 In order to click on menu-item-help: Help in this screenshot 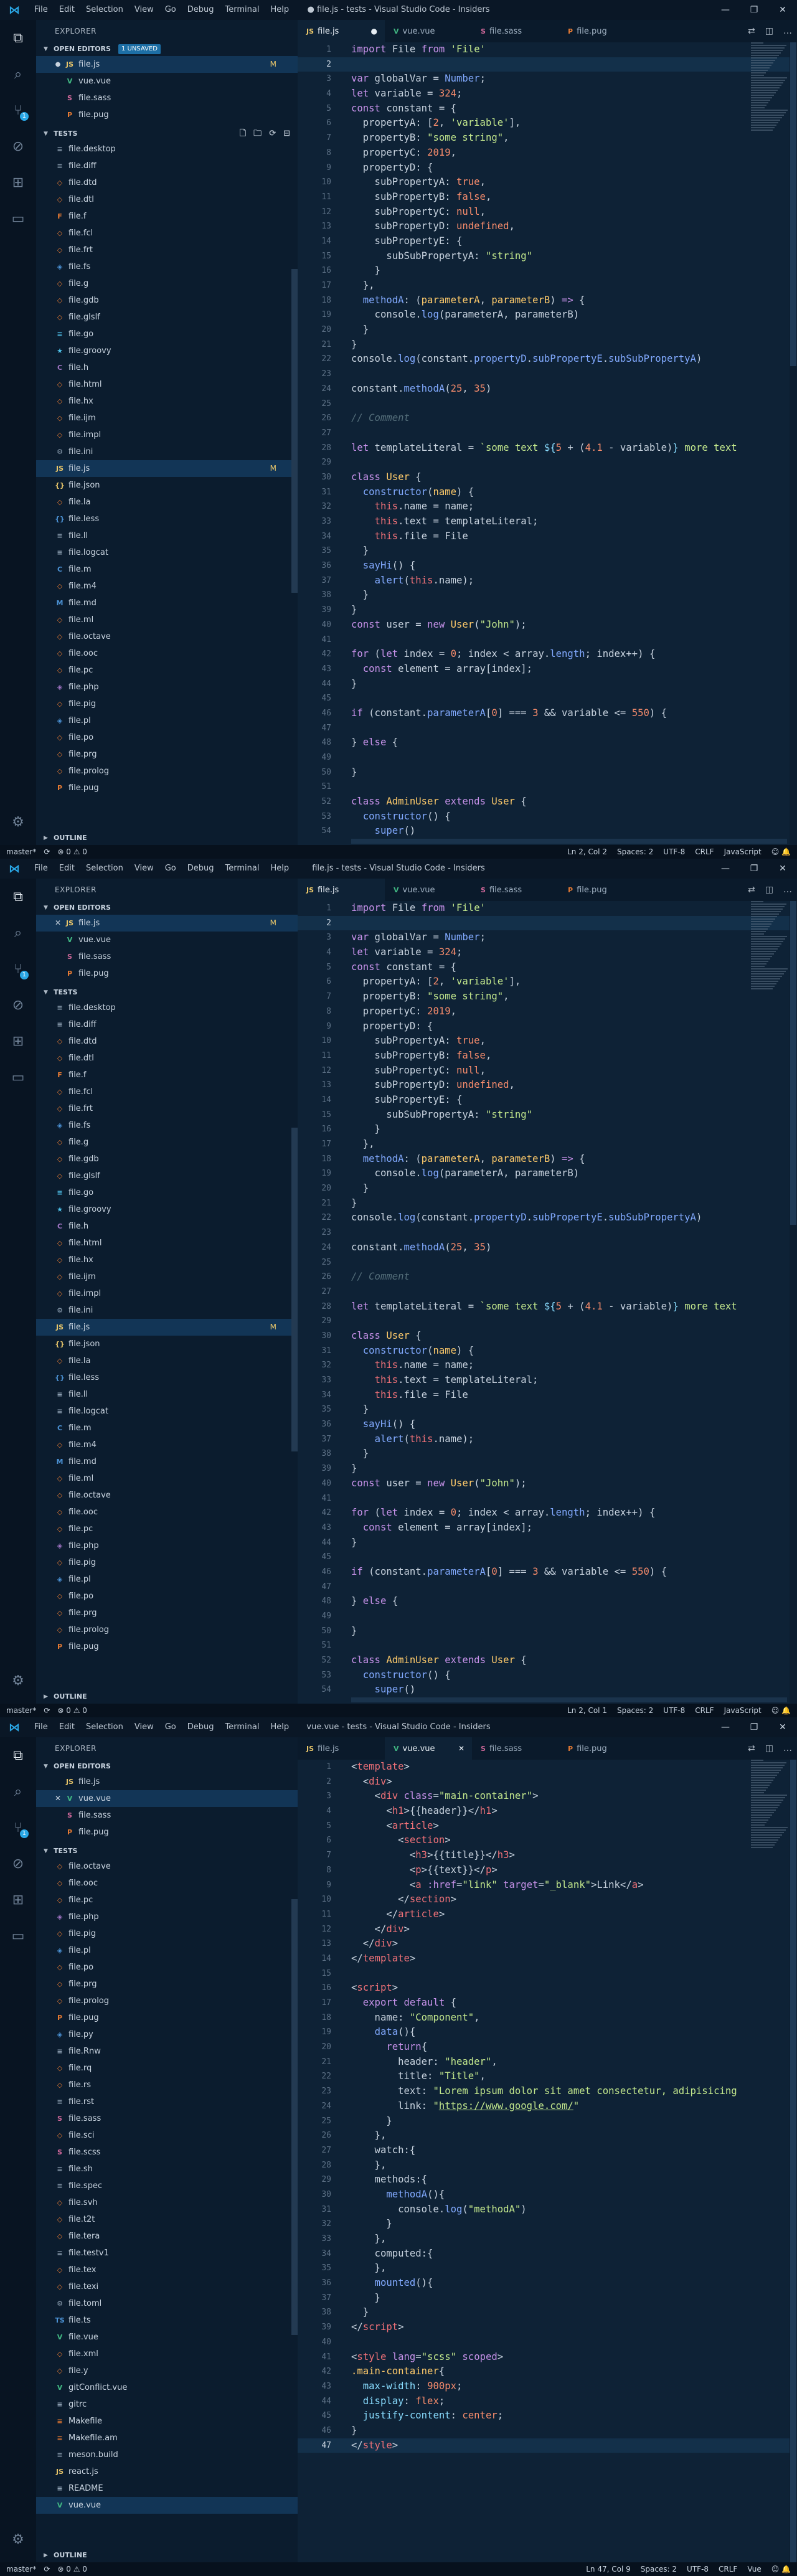, I will do `click(280, 1727)`.